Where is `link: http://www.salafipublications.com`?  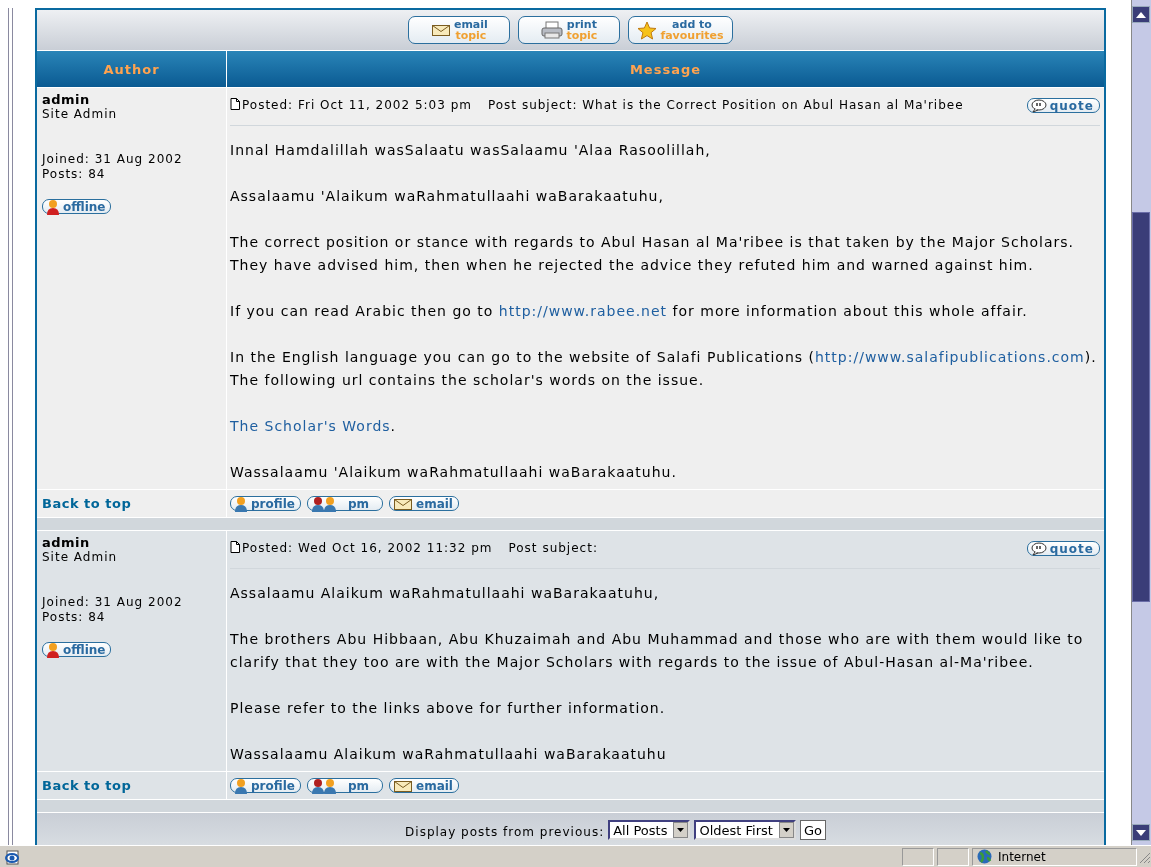
link: http://www.salafipublications.com is located at coordinates (950, 357).